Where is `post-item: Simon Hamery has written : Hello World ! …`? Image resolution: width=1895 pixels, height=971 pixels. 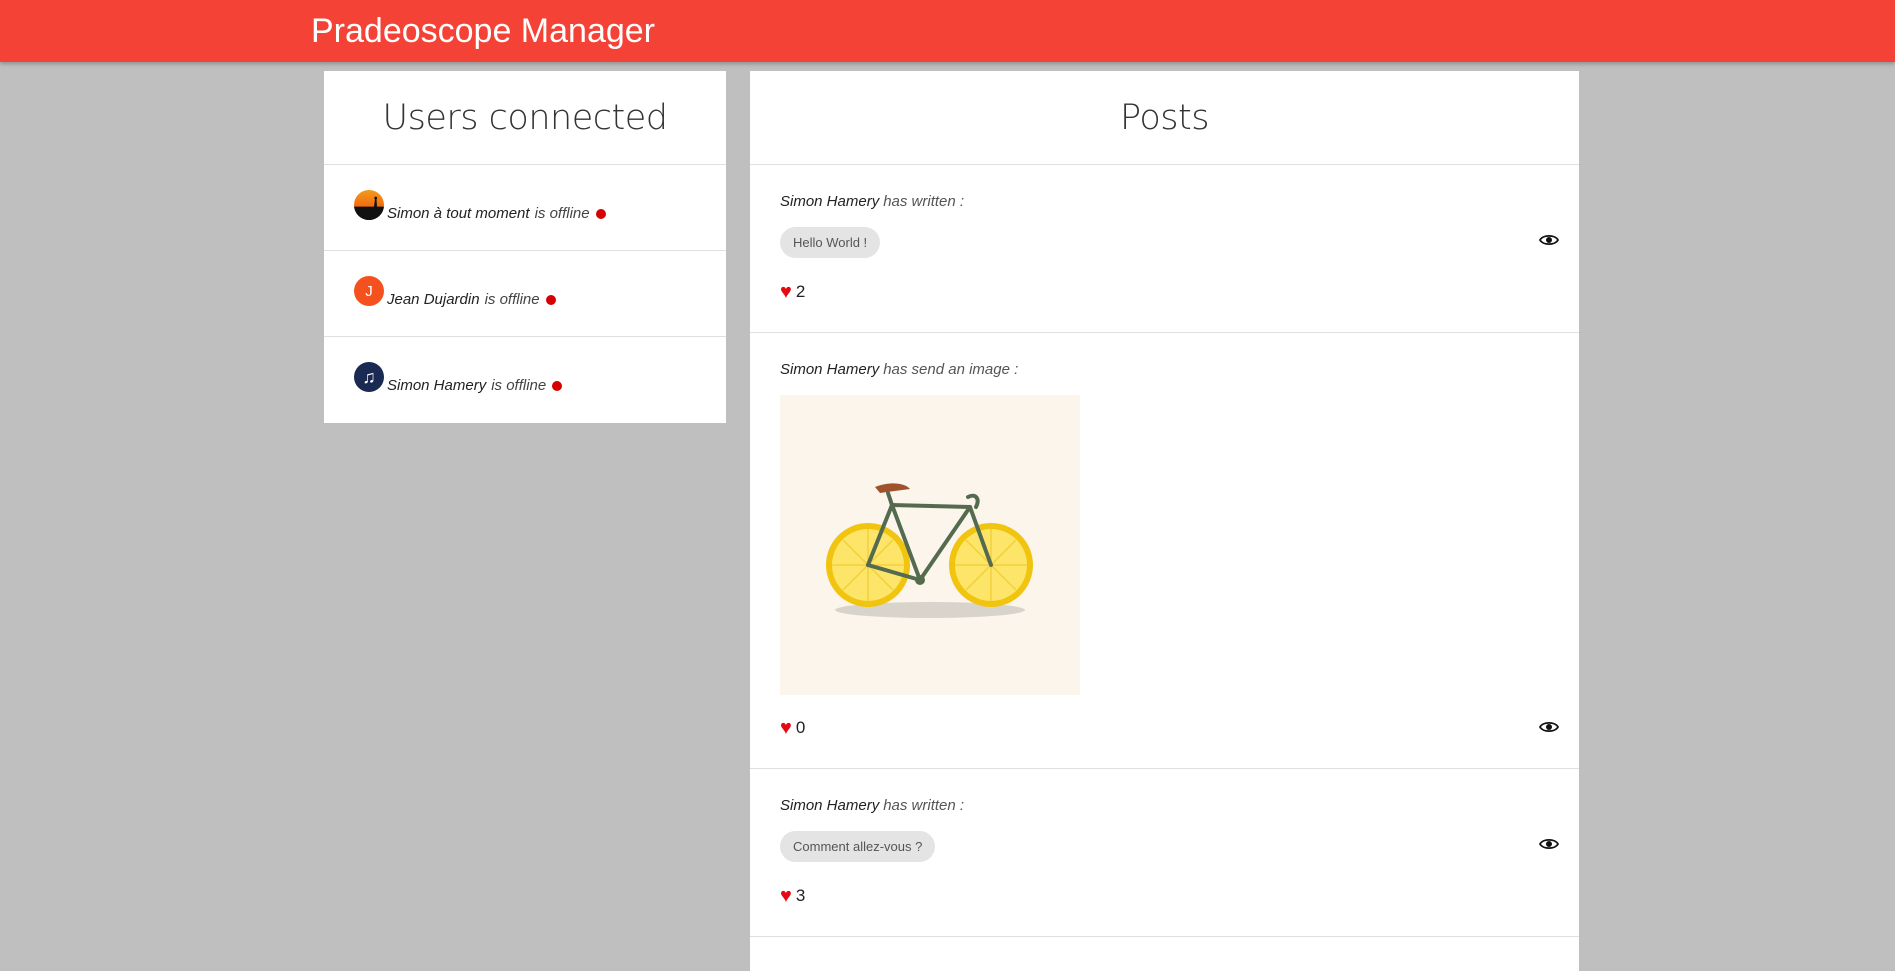
post-item: Simon Hamery has written : Hello World ! … is located at coordinates (1164, 249).